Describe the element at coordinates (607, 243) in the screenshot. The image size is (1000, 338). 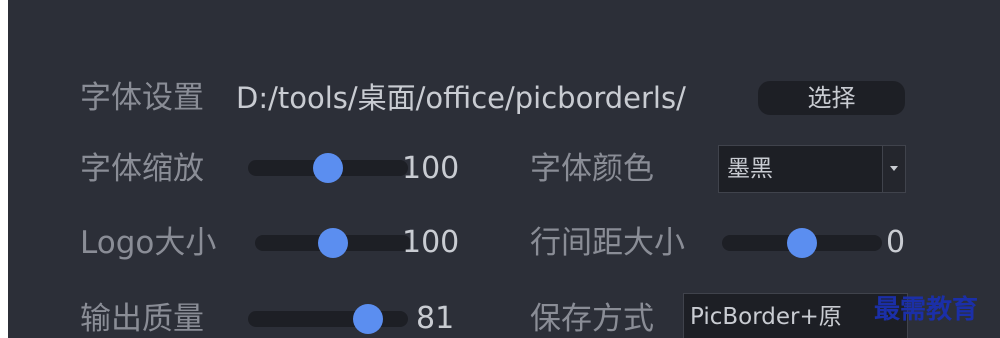
I see `line-spacing-label: 行间距大小` at that location.